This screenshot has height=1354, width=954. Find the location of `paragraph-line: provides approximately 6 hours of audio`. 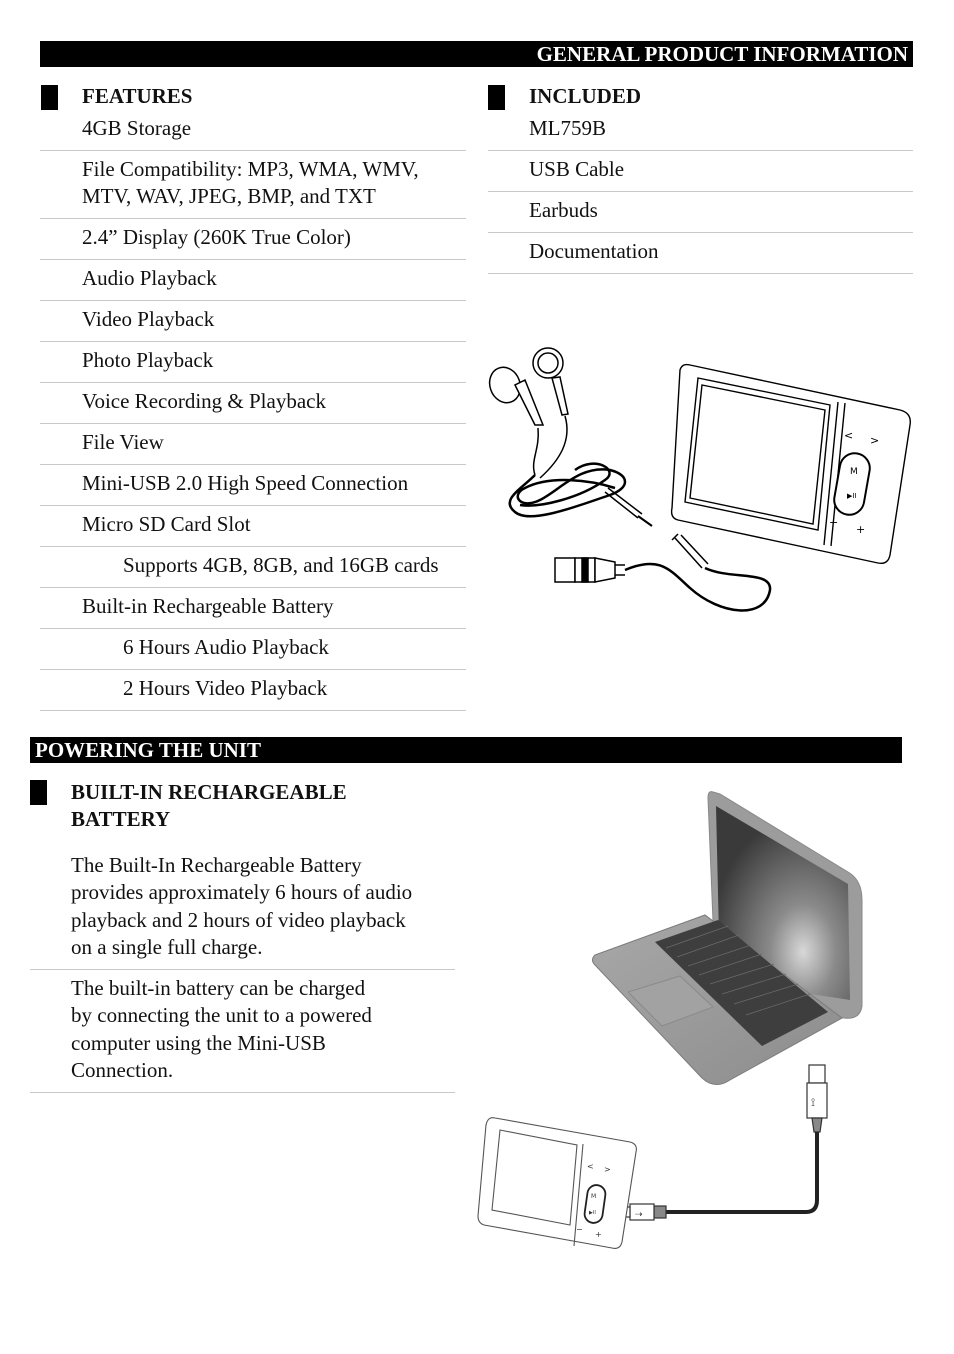

paragraph-line: provides approximately 6 hours of audio is located at coordinates (242, 892).